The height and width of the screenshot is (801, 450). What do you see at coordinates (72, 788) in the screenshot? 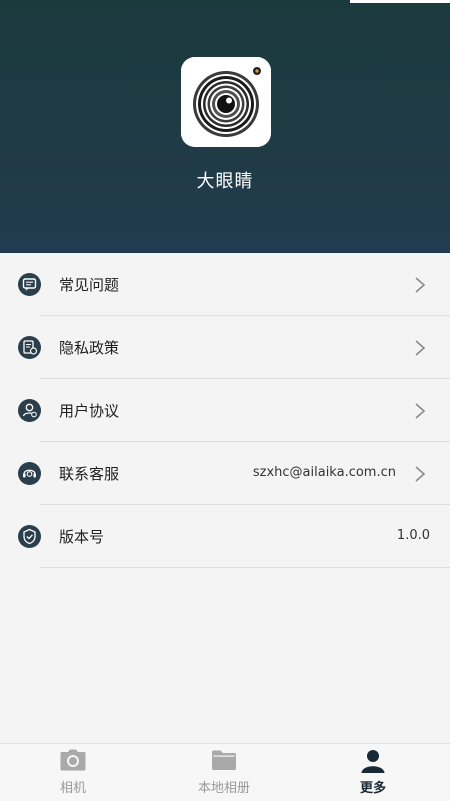
I see `tab-label: 相机` at bounding box center [72, 788].